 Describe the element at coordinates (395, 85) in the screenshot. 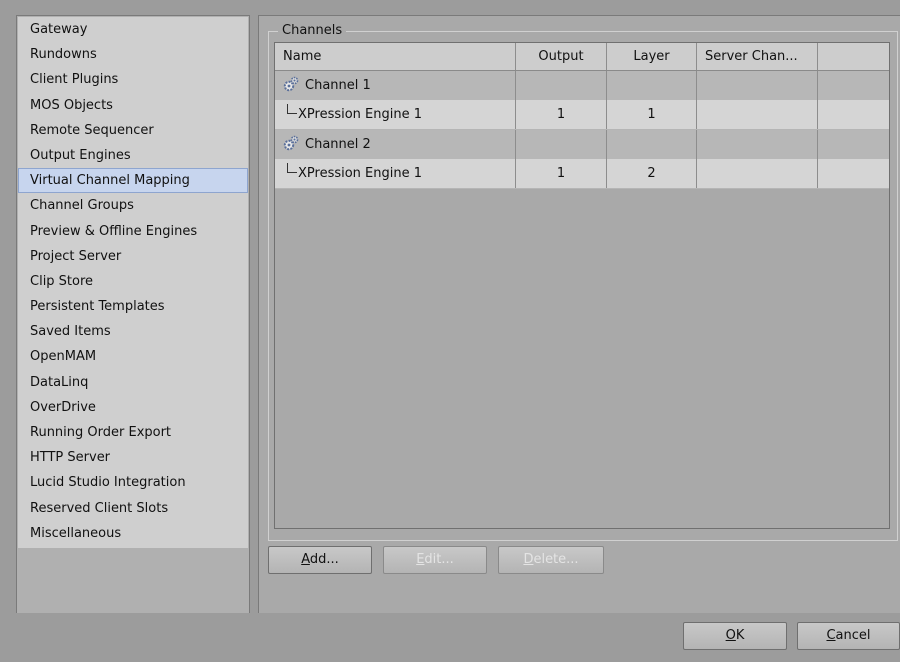

I see `name-cell: Channel 1` at that location.